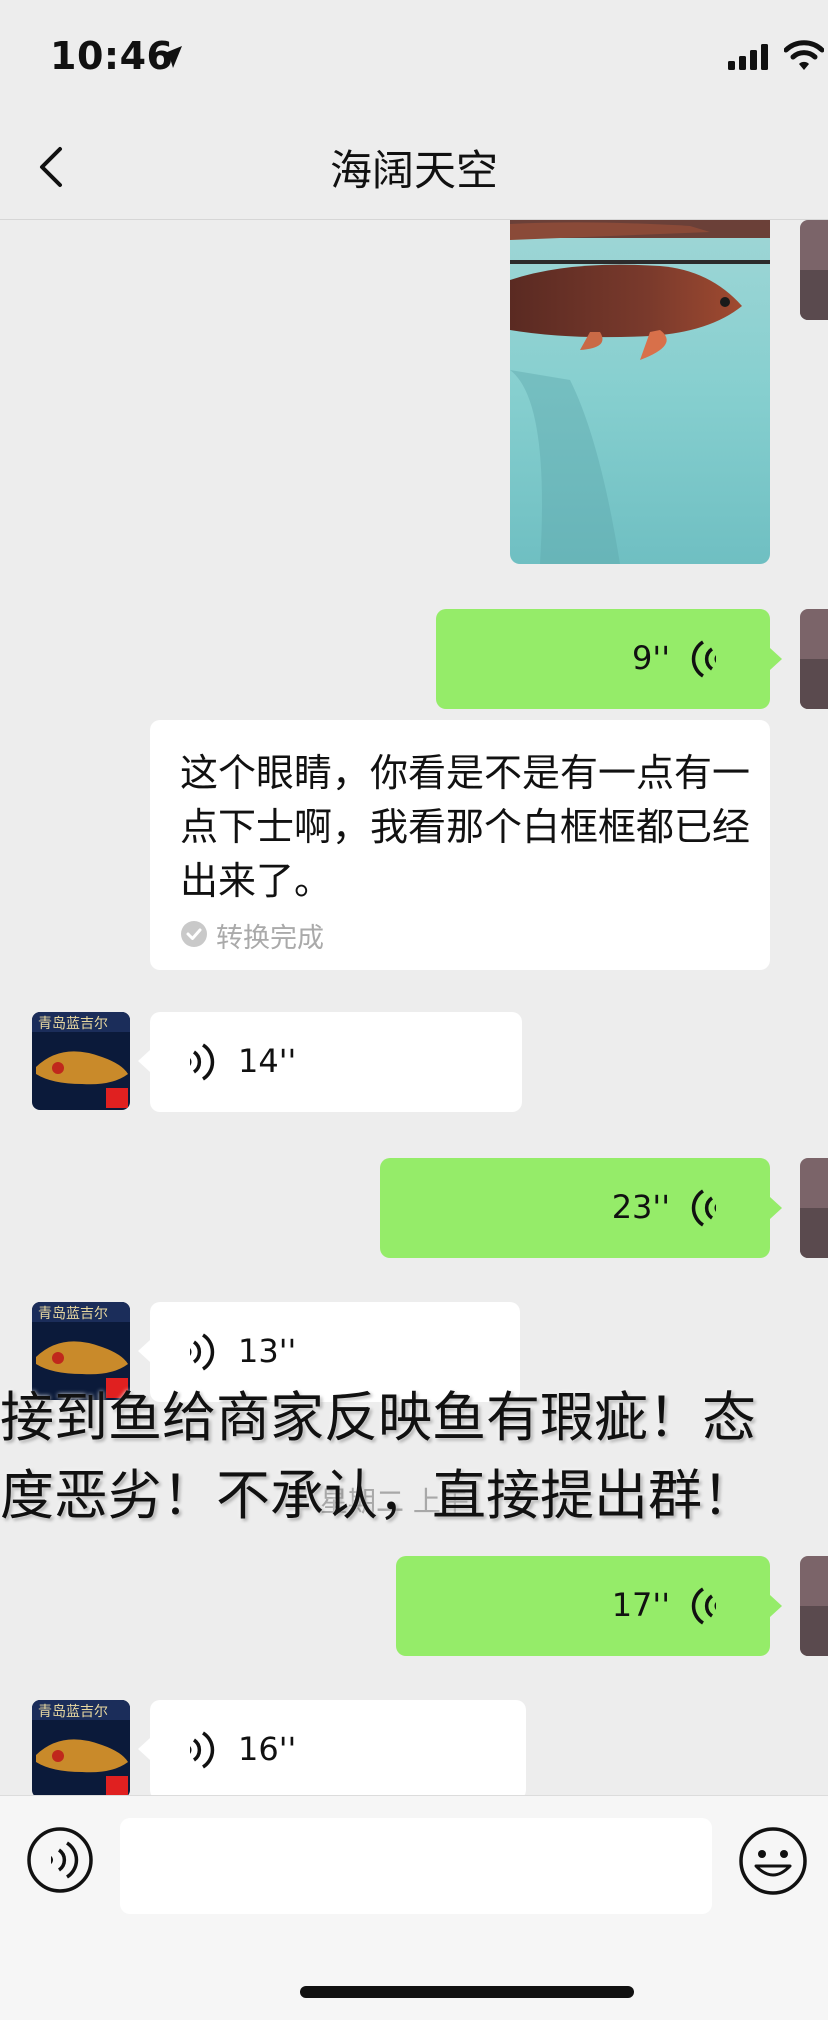  I want to click on home-indicator, so click(467, 1992).